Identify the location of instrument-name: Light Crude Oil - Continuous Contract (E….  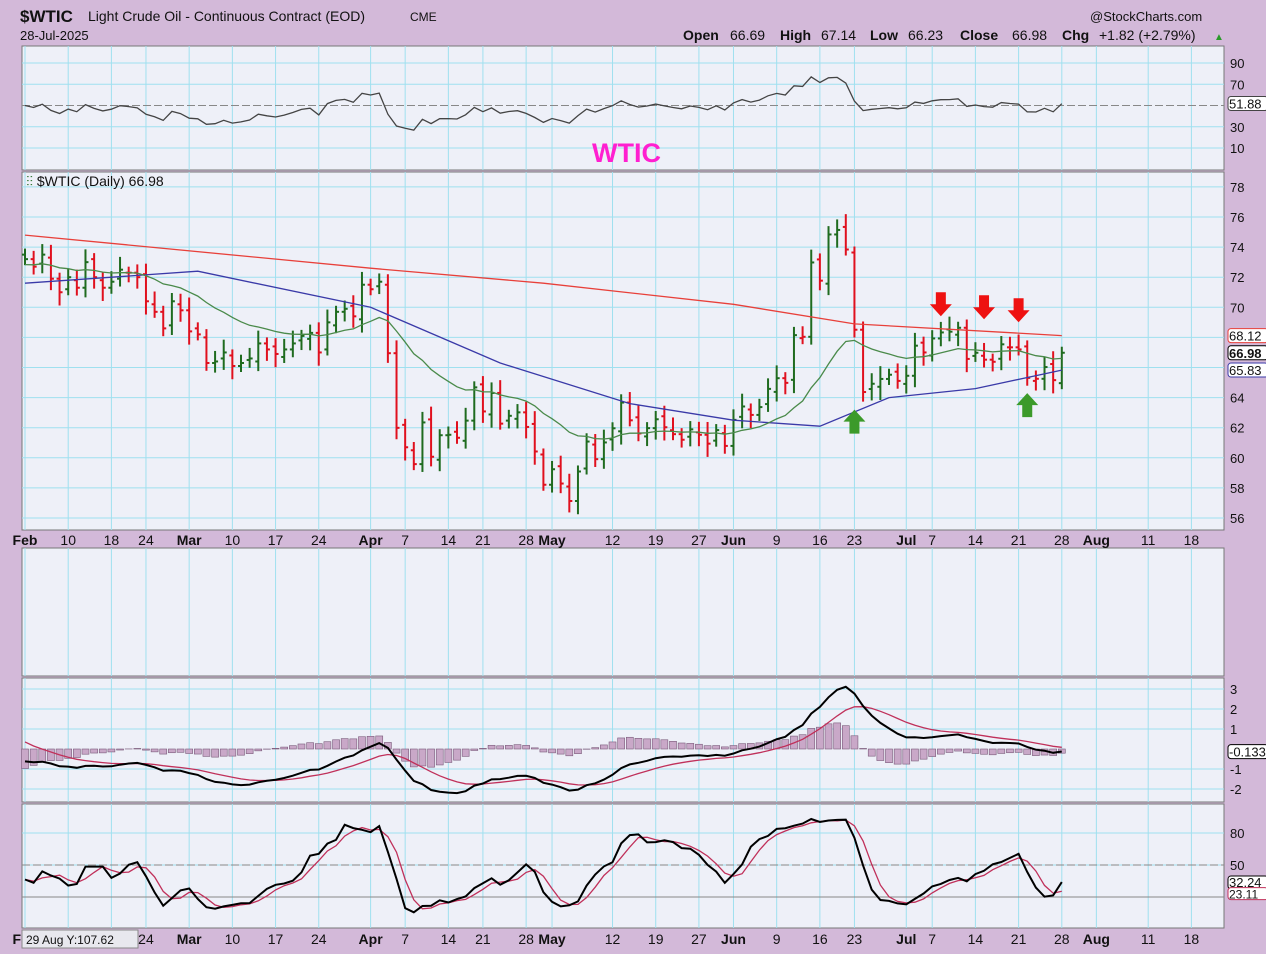
(226, 16).